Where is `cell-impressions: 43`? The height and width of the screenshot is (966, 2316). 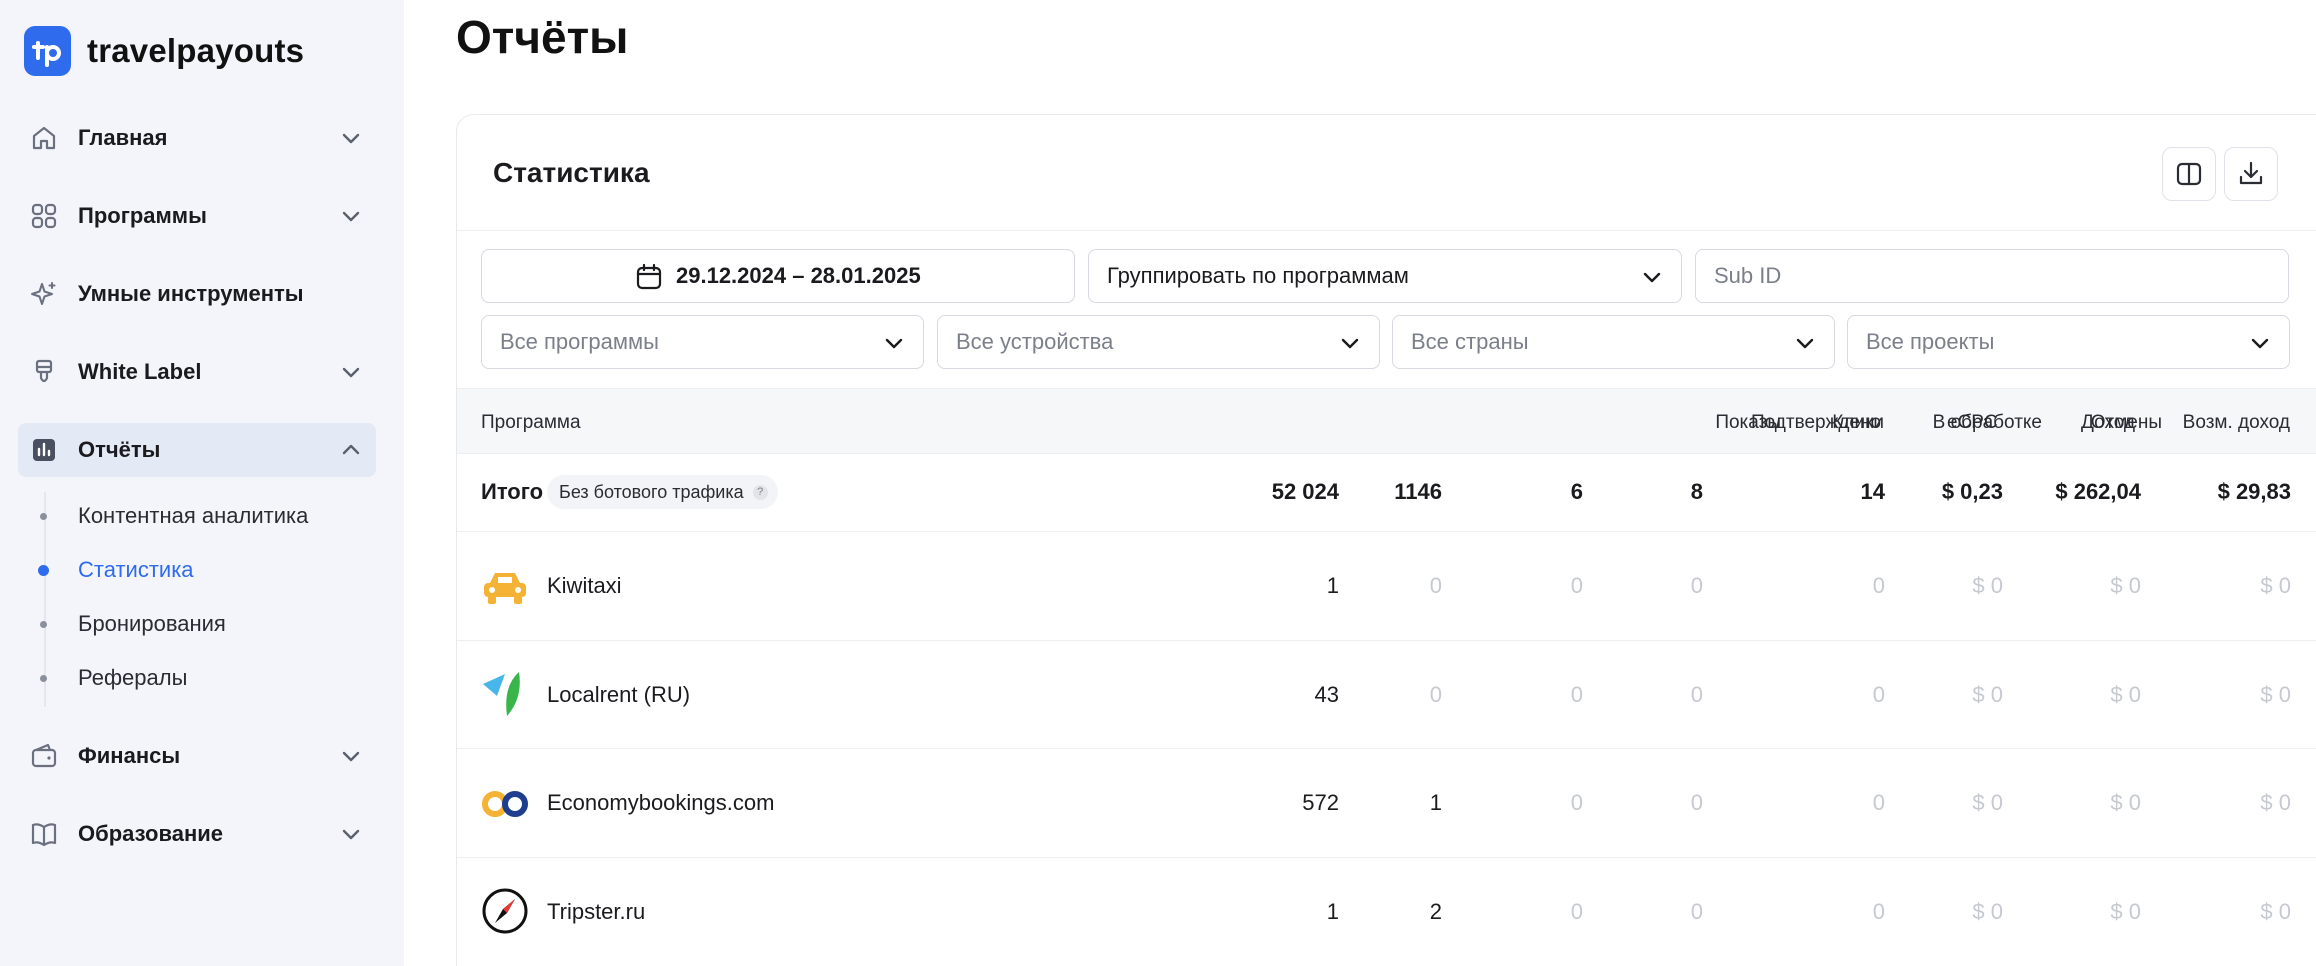
cell-impressions: 43 is located at coordinates (1326, 694).